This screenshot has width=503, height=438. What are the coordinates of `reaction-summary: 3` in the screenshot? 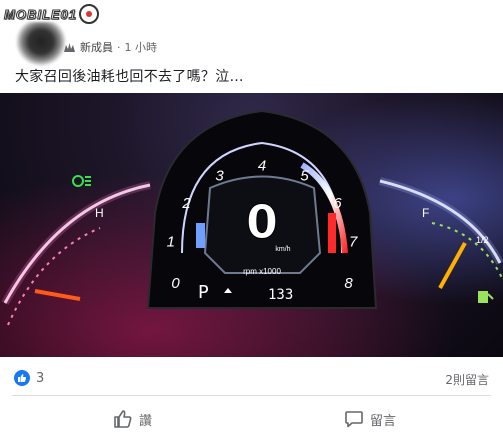 It's located at (29, 378).